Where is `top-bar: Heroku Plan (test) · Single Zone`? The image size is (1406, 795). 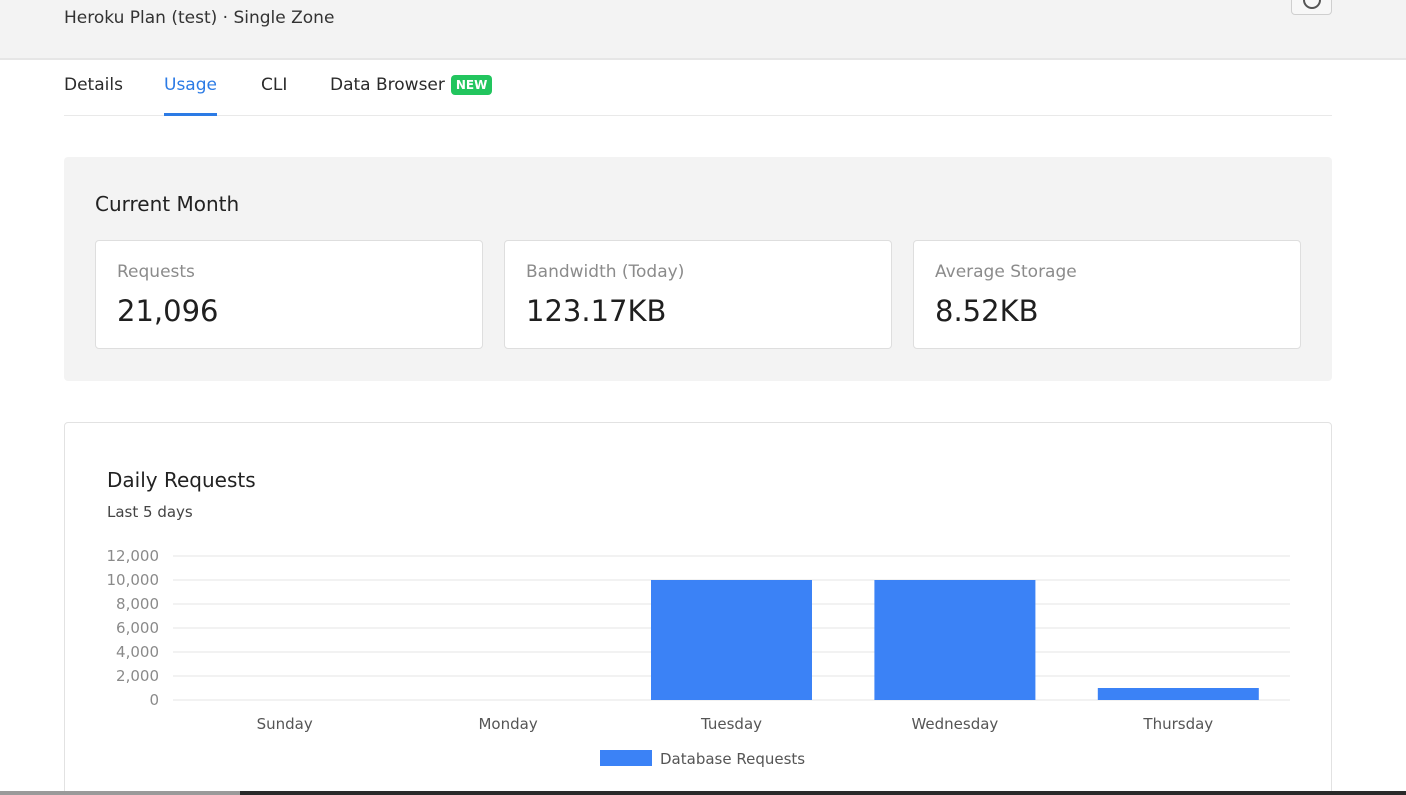 top-bar: Heroku Plan (test) · Single Zone is located at coordinates (703, 30).